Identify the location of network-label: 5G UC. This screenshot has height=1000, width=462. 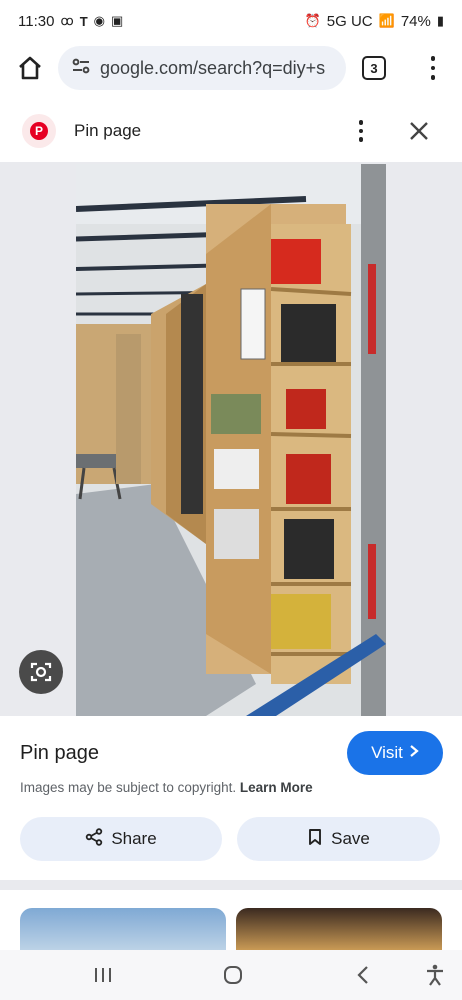
(349, 21).